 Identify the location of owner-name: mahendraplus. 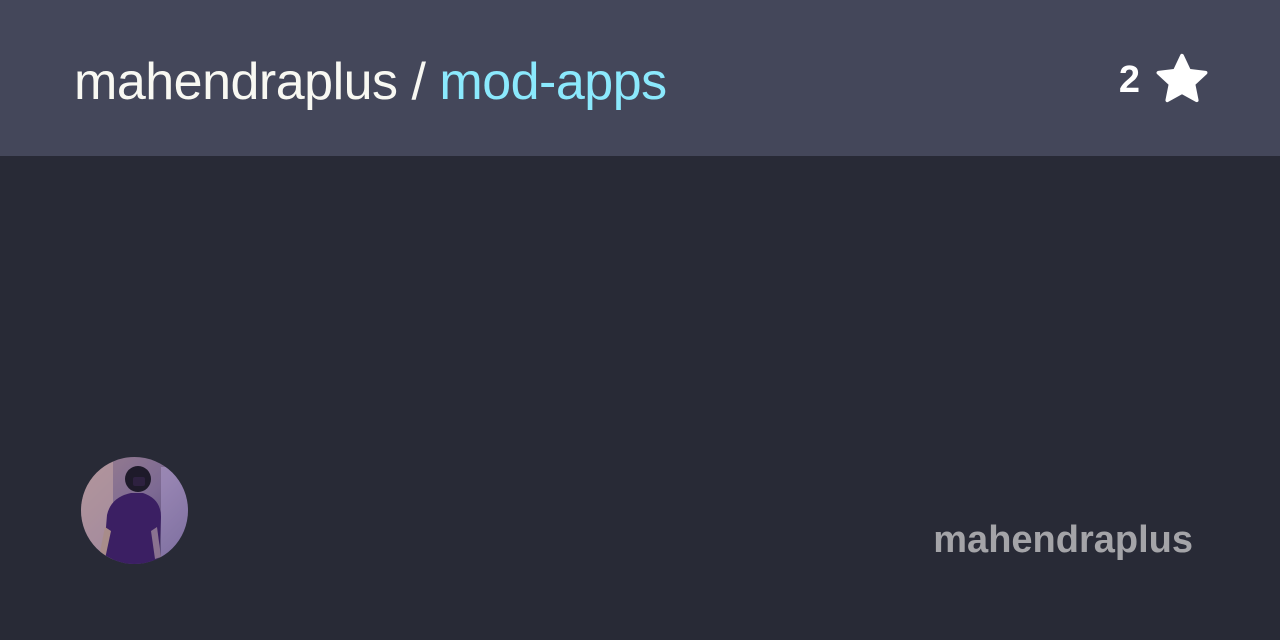
(1063, 540).